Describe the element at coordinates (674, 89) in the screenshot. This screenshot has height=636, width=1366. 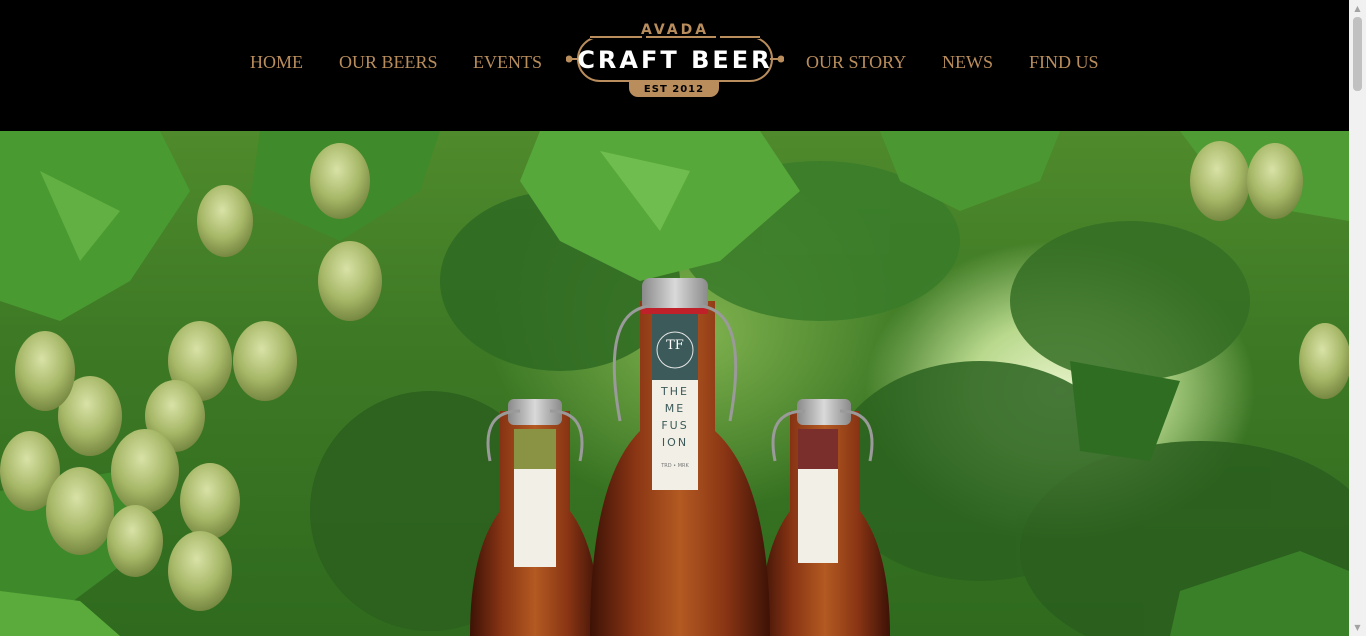
I see `logo-est-badge: EST 2012` at that location.